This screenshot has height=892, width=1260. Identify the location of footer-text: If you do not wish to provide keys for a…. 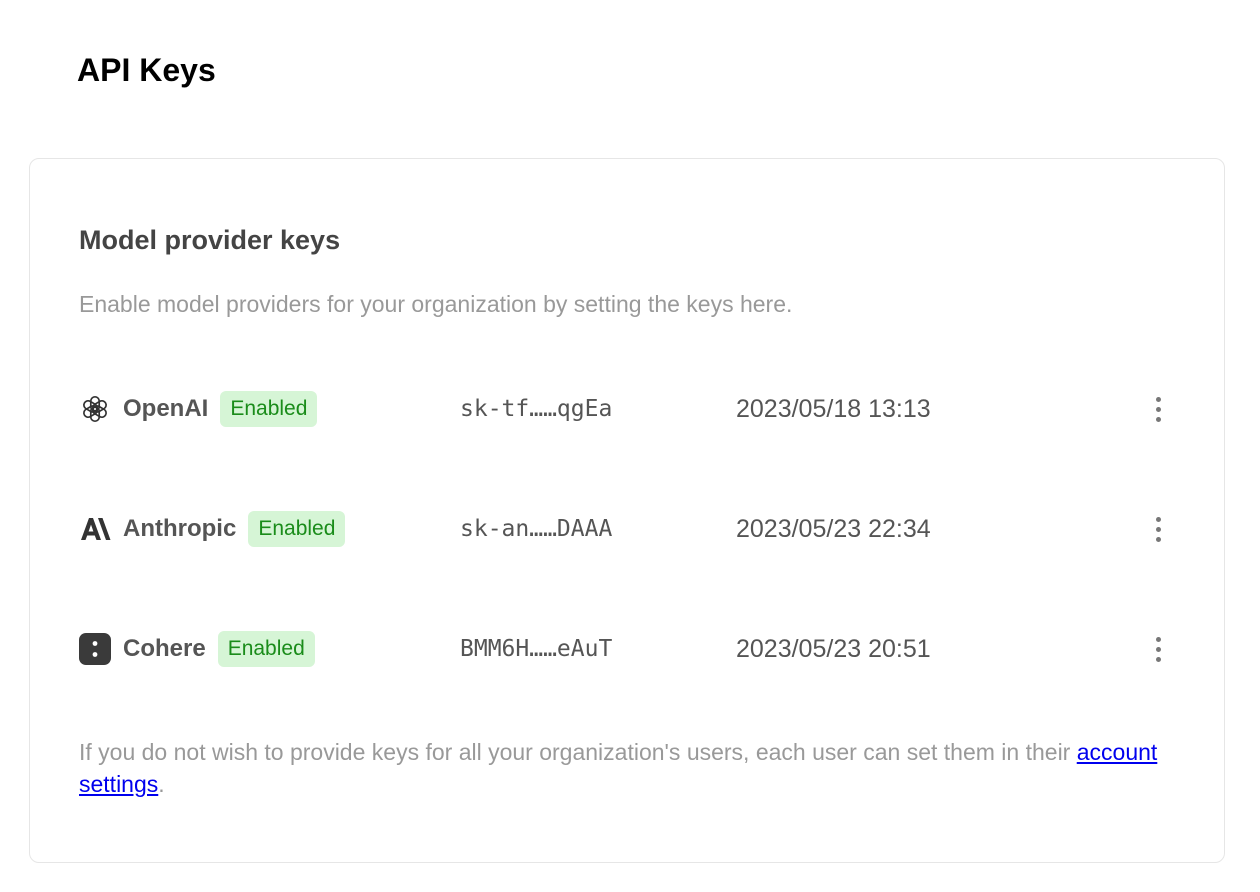
(578, 752).